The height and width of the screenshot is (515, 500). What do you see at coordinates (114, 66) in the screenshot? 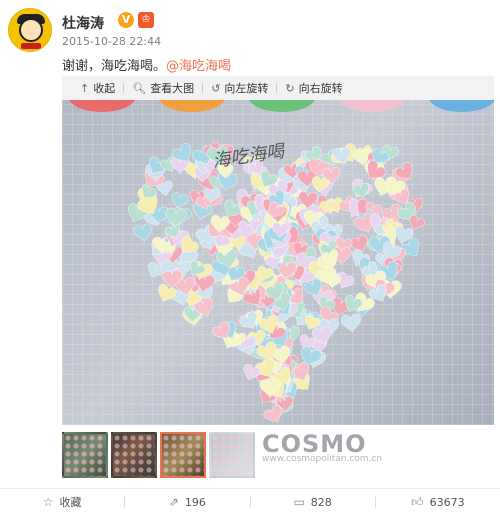
I see `post-body: 谢谢，海吃海喝。` at bounding box center [114, 66].